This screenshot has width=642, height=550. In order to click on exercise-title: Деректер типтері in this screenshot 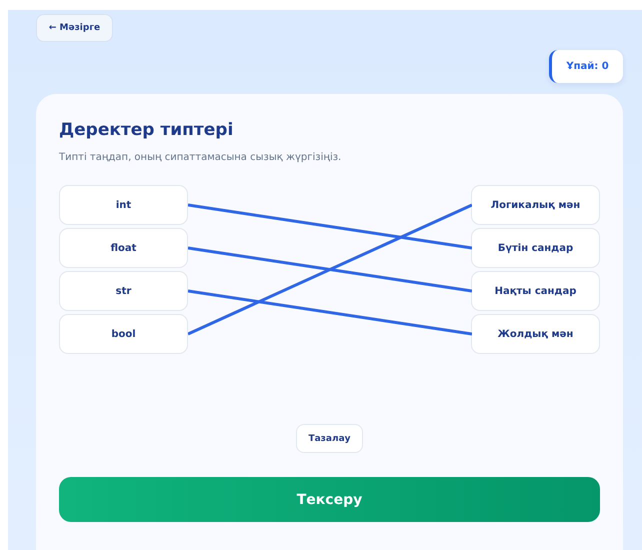, I will do `click(146, 130)`.